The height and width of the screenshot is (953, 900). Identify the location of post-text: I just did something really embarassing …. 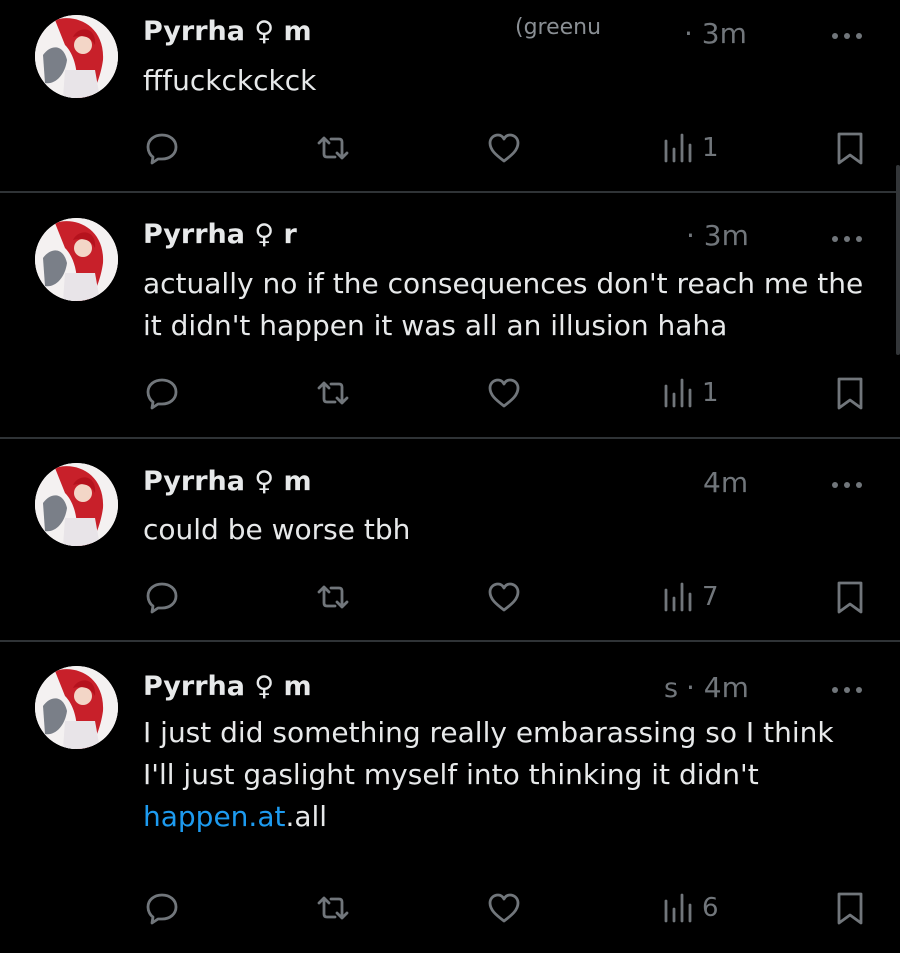
(508, 775).